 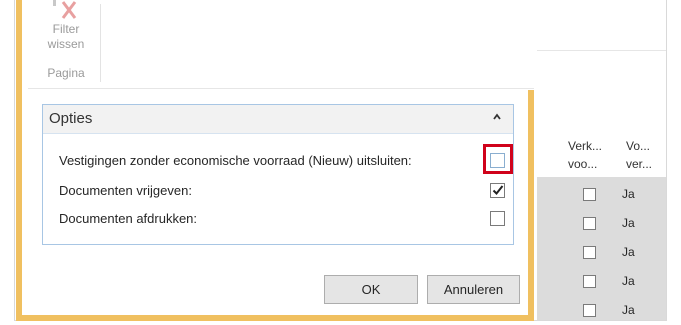 What do you see at coordinates (281, 88) in the screenshot?
I see `ribbon-divider` at bounding box center [281, 88].